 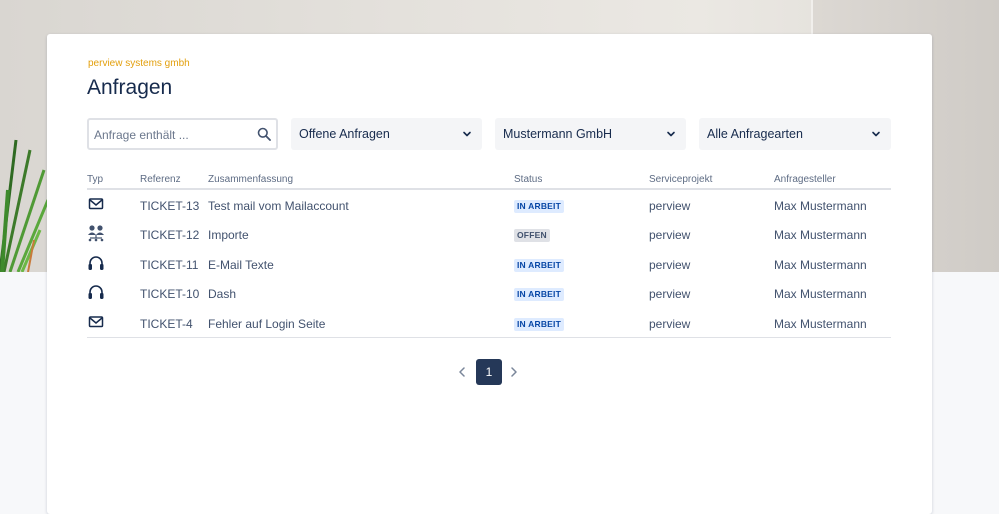 I want to click on ticket-summary: E-Mail Texte, so click(x=241, y=265).